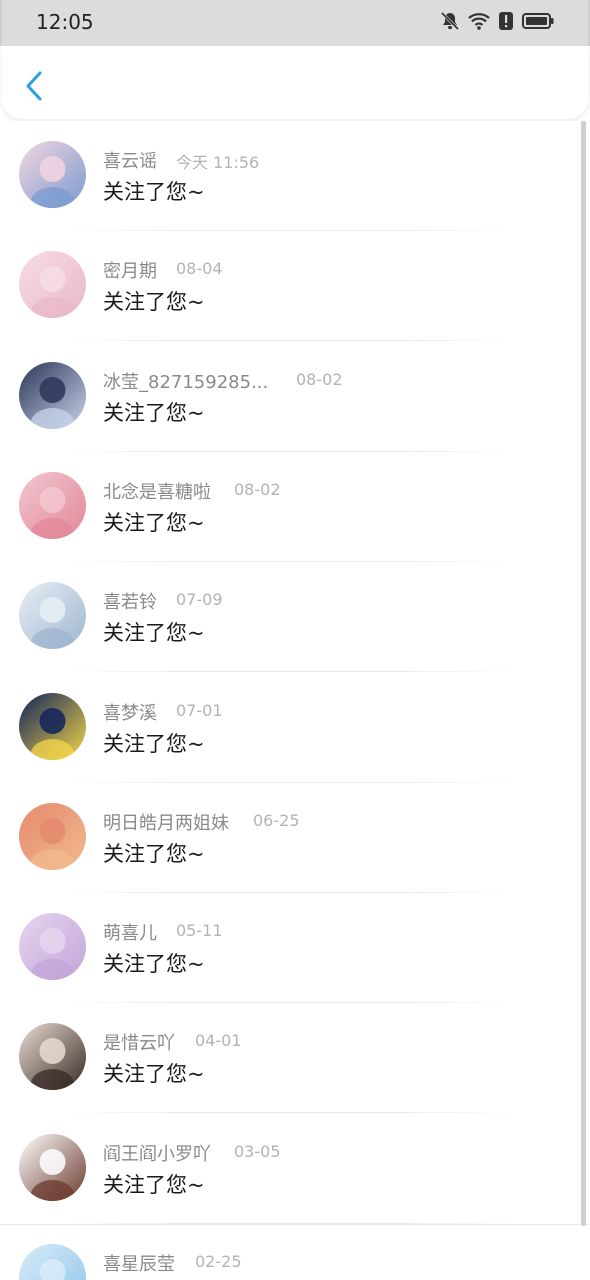 This screenshot has height=1280, width=590. I want to click on status-icons, so click(497, 21).